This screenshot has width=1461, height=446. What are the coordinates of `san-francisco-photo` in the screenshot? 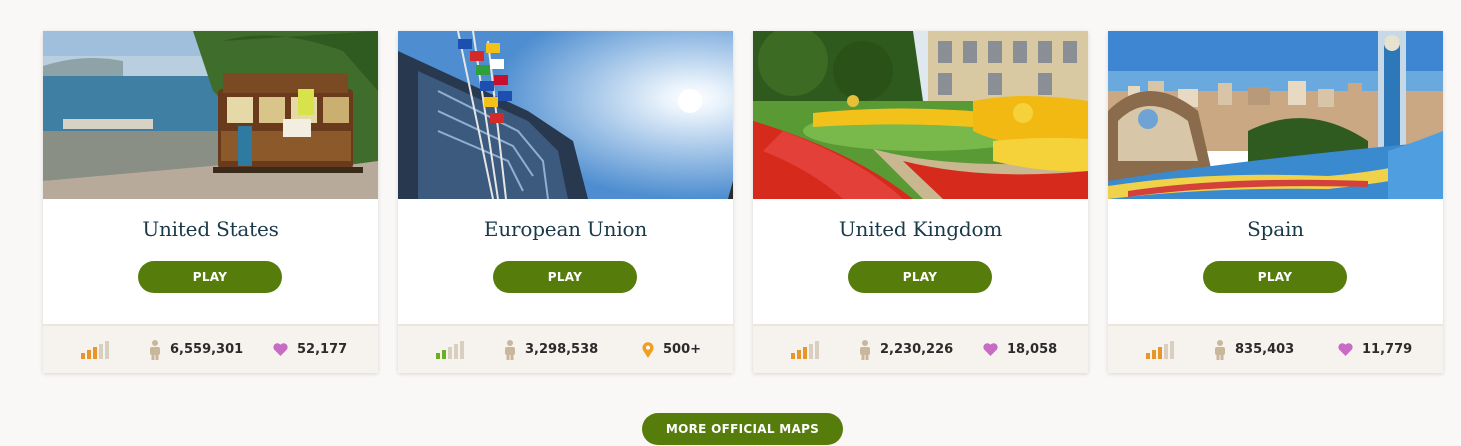 It's located at (210, 115).